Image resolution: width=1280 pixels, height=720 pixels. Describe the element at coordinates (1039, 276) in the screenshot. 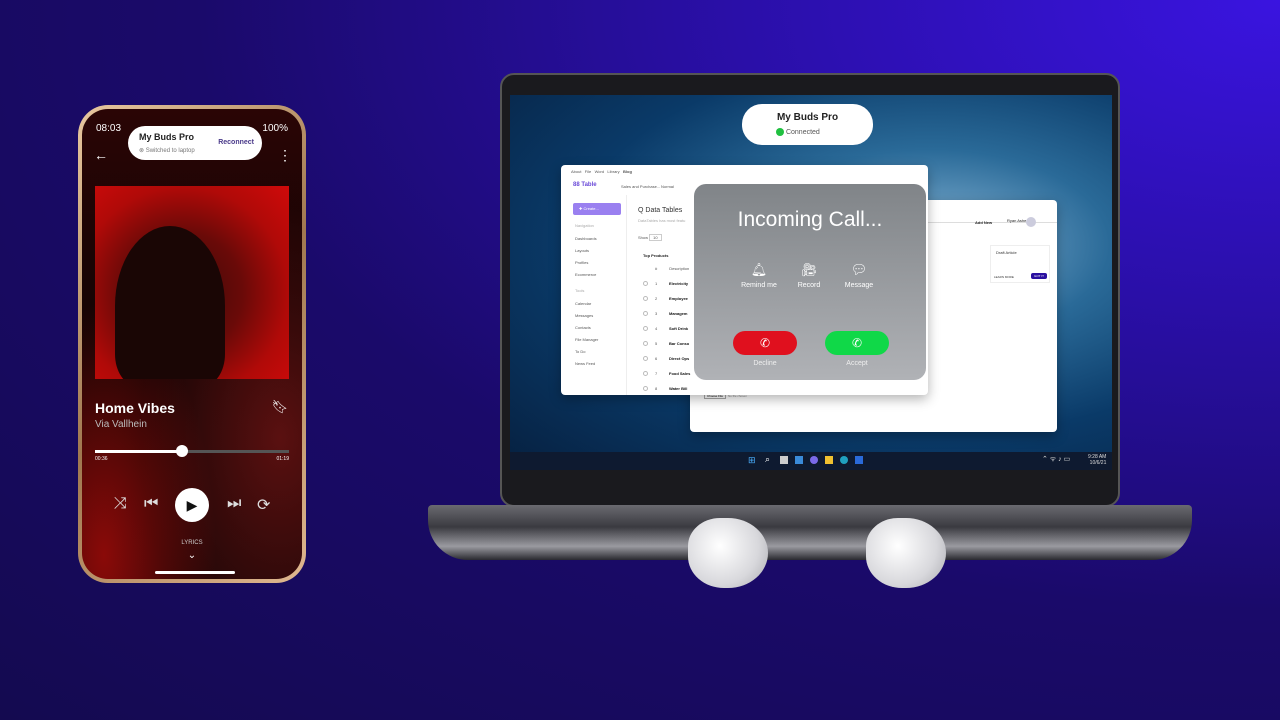

I see `got-it-button: GOT IT` at that location.